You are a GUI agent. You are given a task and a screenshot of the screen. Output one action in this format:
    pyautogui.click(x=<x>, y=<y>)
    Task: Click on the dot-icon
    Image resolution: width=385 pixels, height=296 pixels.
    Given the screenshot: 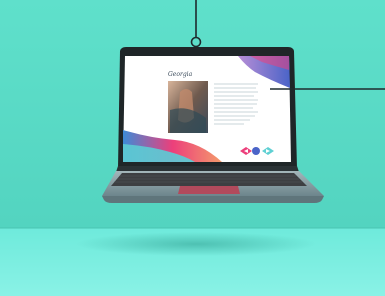 What is the action you would take?
    pyautogui.click(x=256, y=151)
    